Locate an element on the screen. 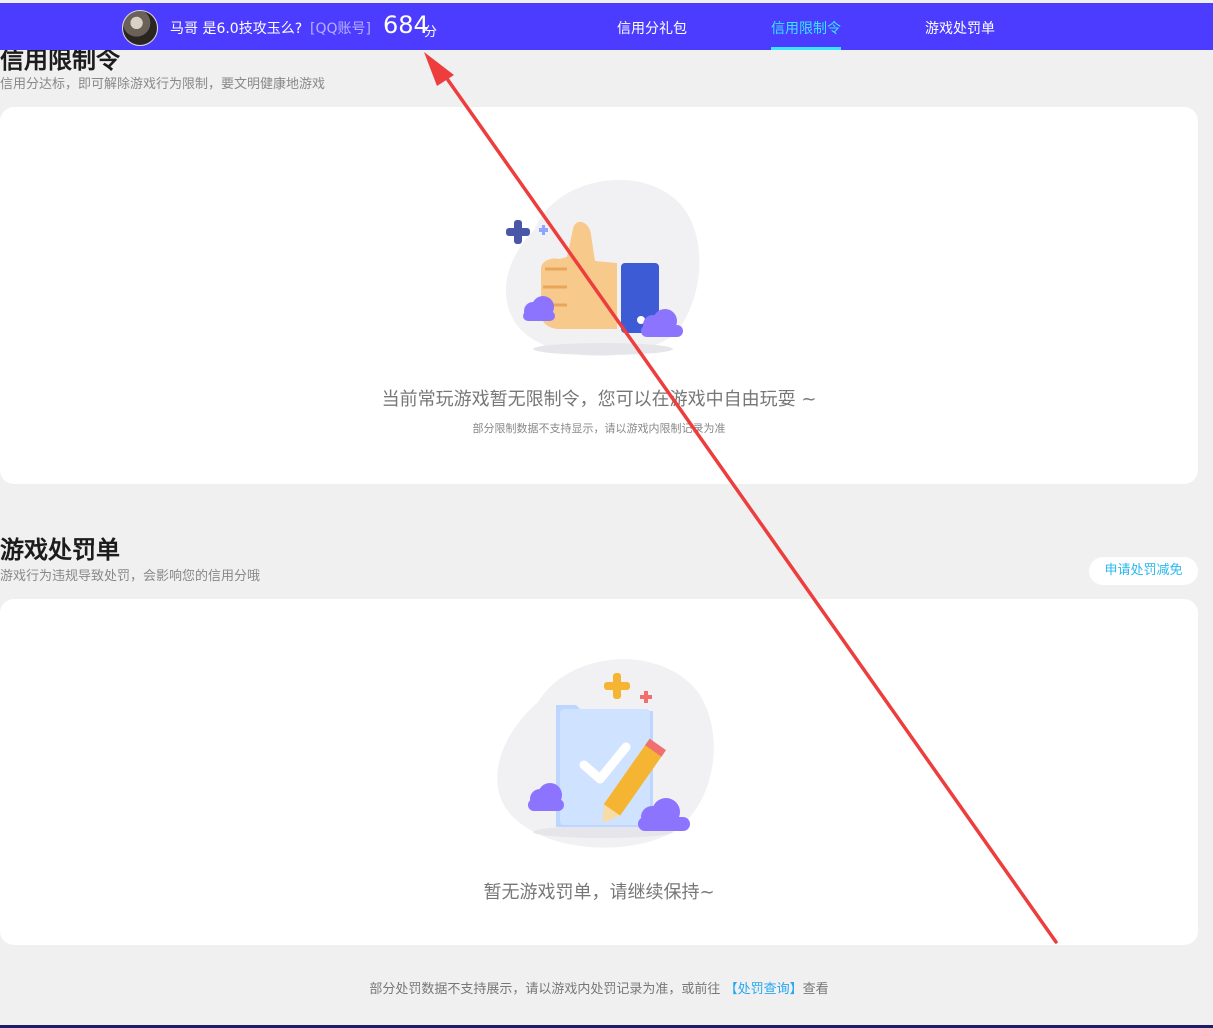  annotation-arrow-head is located at coordinates (439, 69).